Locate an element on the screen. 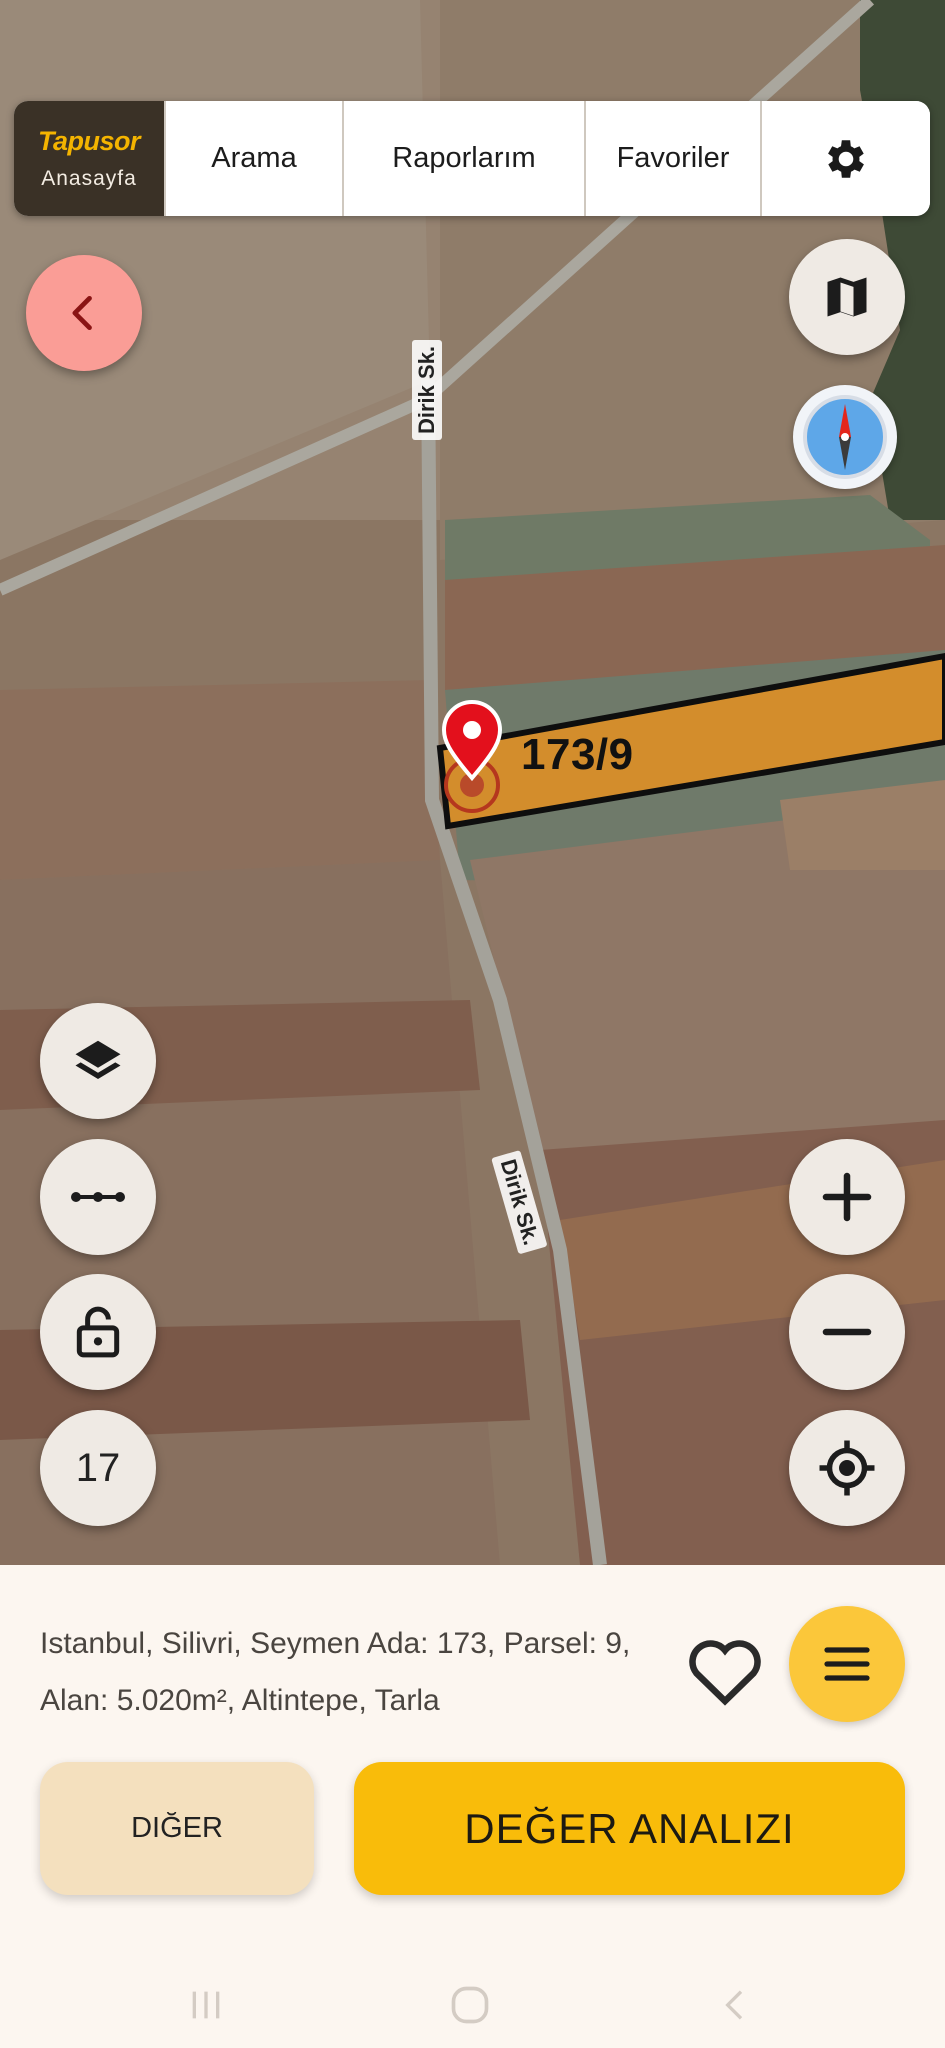 This screenshot has width=945, height=2048. minus-icon is located at coordinates (847, 1332).